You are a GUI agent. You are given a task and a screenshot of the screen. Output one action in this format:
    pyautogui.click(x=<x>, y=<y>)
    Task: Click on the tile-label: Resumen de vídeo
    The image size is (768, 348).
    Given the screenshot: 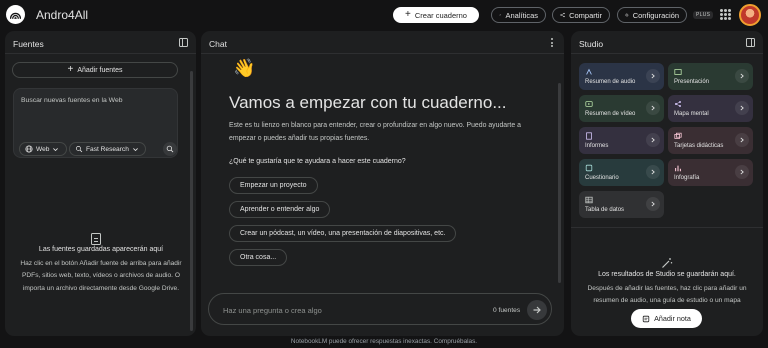 What is the action you would take?
    pyautogui.click(x=610, y=114)
    